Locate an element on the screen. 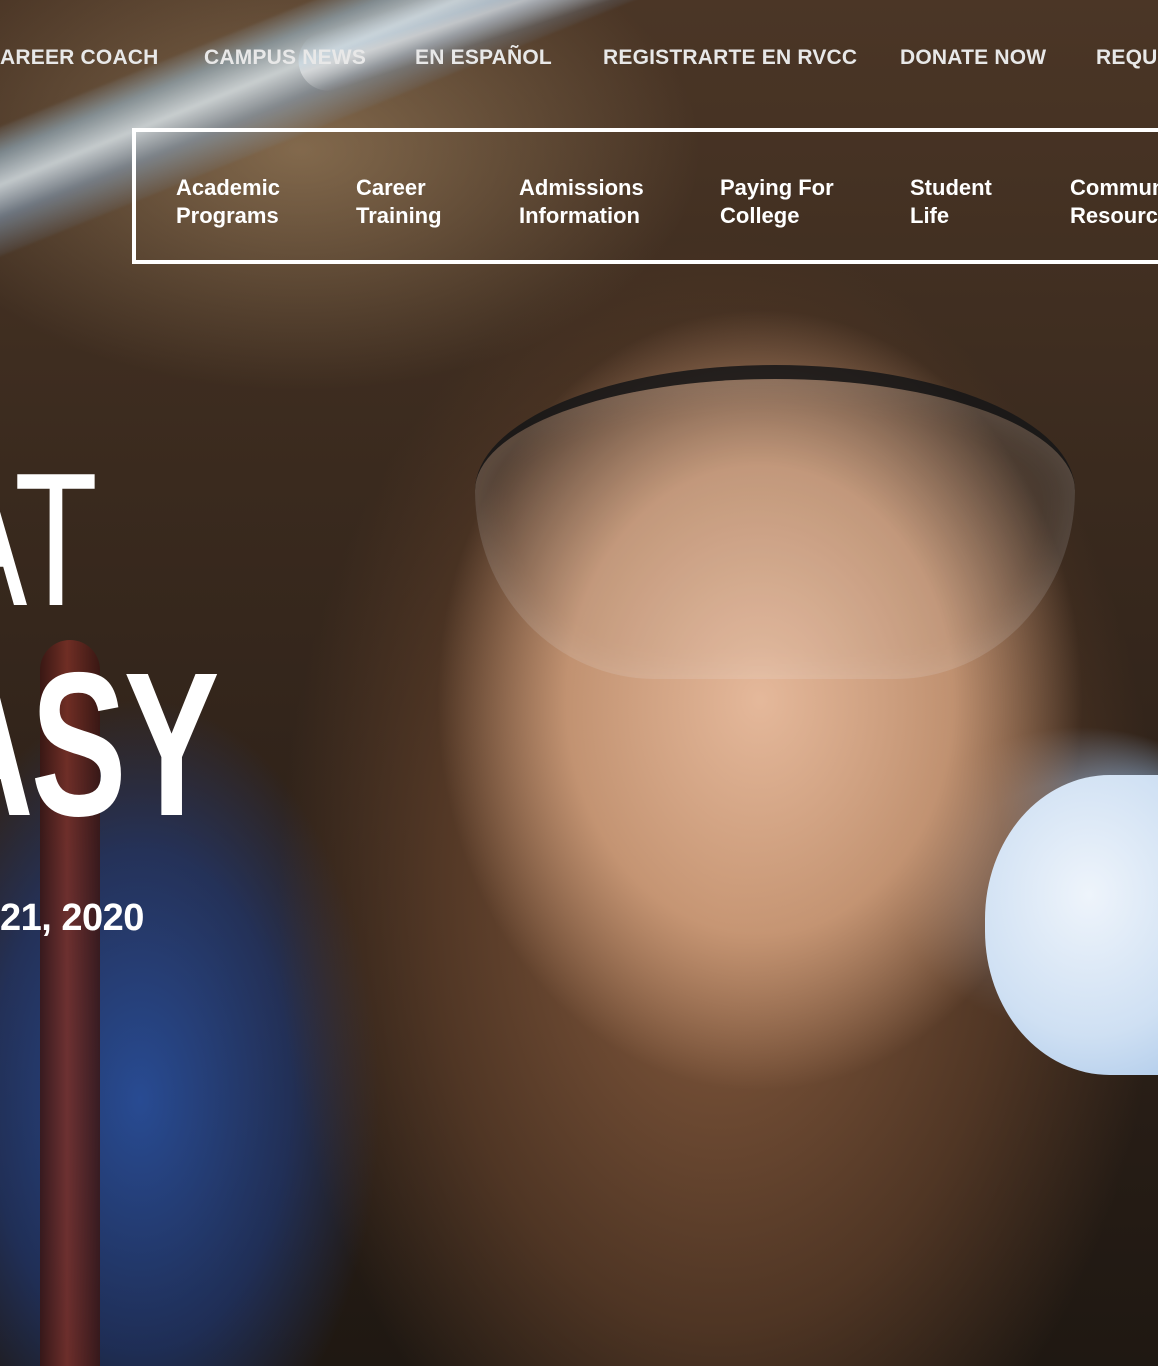 The width and height of the screenshot is (1158, 1366). main-nav-career-training: Career Training is located at coordinates (399, 202).